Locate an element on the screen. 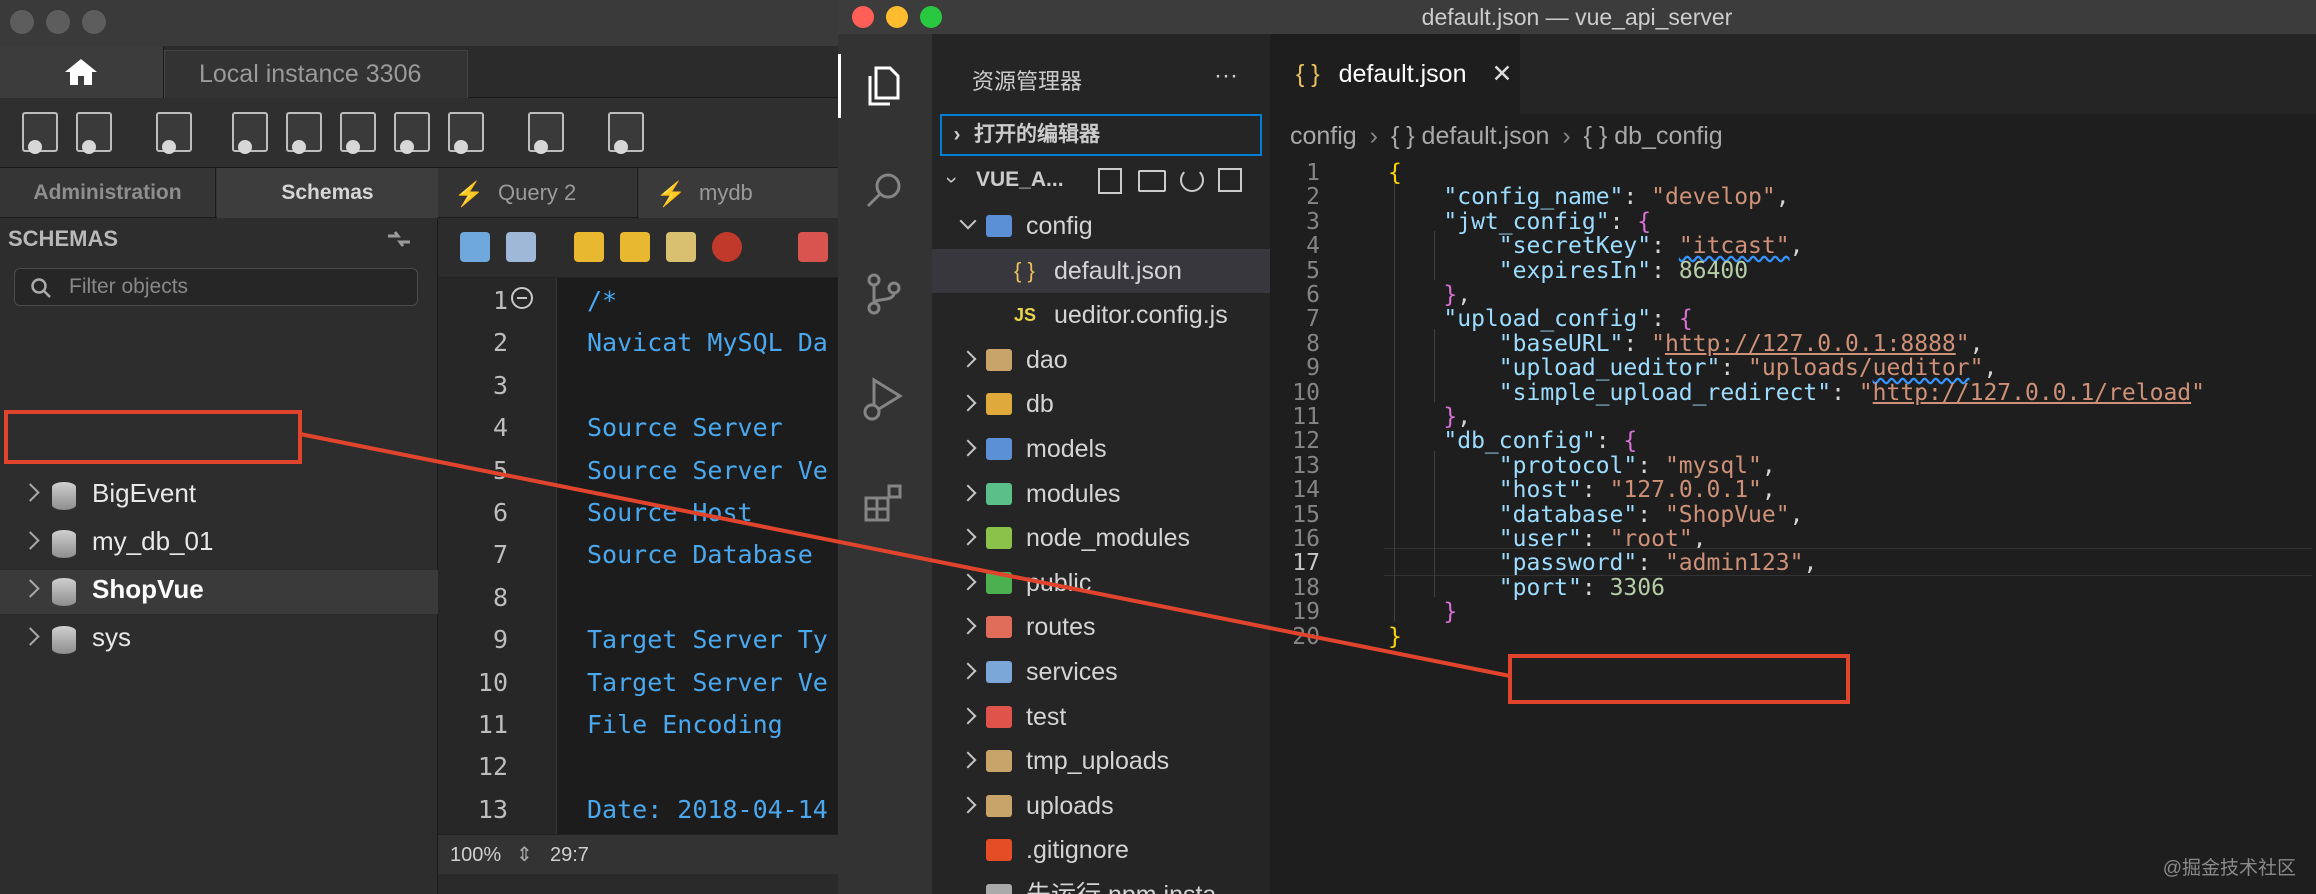 This screenshot has height=894, width=2316. schema-item: my_db_01 is located at coordinates (219, 544).